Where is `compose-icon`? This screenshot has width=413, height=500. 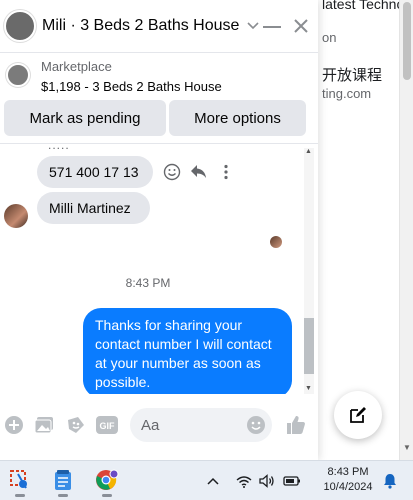 compose-icon is located at coordinates (358, 415).